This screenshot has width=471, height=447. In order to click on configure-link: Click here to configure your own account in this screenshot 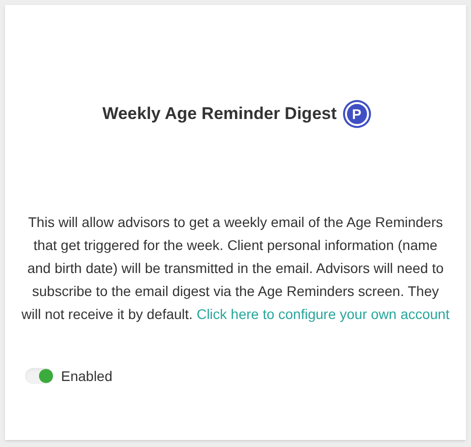, I will do `click(323, 314)`.